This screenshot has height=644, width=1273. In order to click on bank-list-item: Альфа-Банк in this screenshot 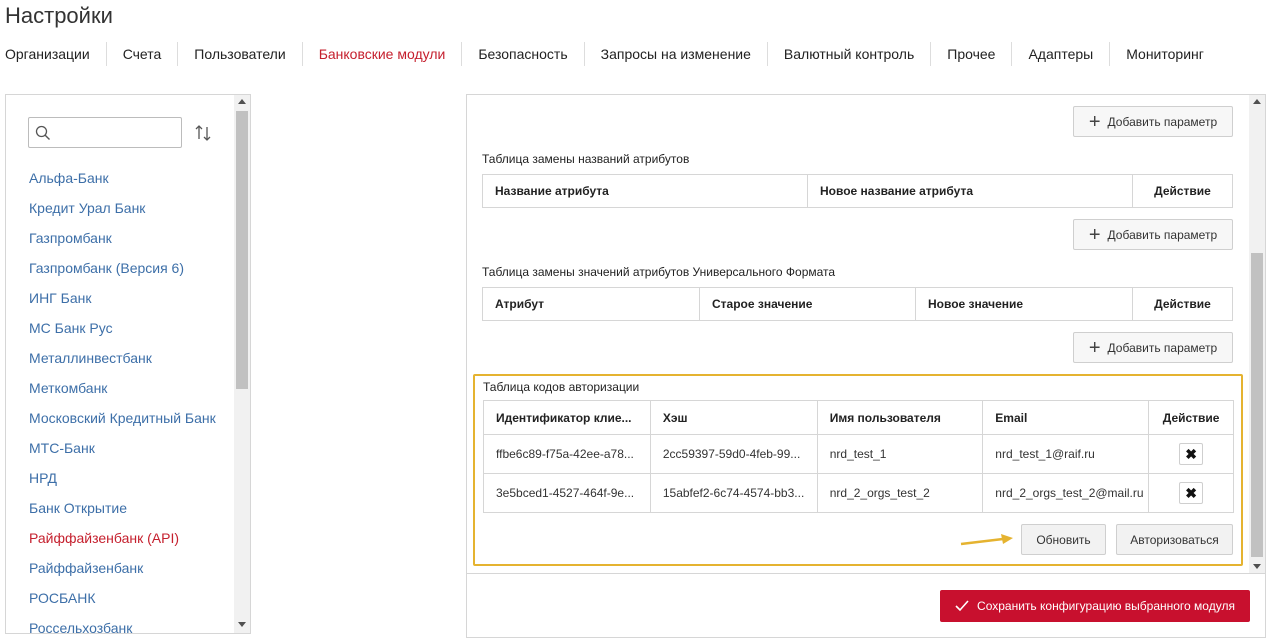, I will do `click(122, 178)`.